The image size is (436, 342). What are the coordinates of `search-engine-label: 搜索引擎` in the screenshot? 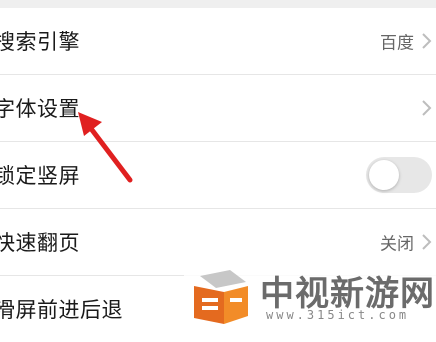 It's located at (40, 42).